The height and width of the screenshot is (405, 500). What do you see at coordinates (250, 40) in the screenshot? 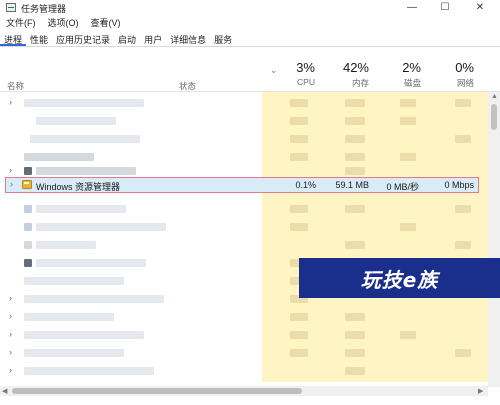
I see `tab-bar: 进程 性能 应用历史记录 启动 用户 详细信息 服务` at bounding box center [250, 40].